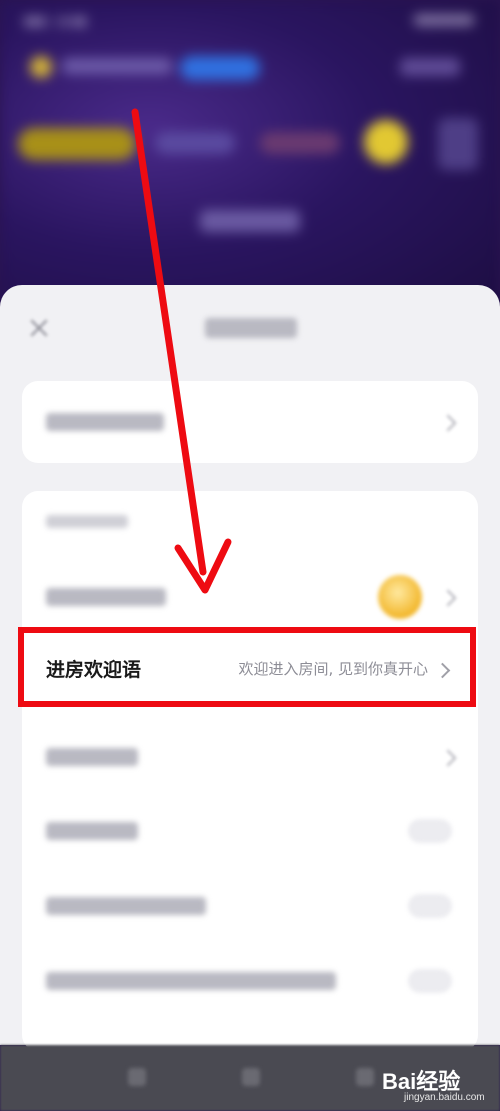 Image resolution: width=500 pixels, height=1111 pixels. Describe the element at coordinates (333, 669) in the screenshot. I see `welcome-message-value: 欢迎进入房间, 见到你真开心` at that location.